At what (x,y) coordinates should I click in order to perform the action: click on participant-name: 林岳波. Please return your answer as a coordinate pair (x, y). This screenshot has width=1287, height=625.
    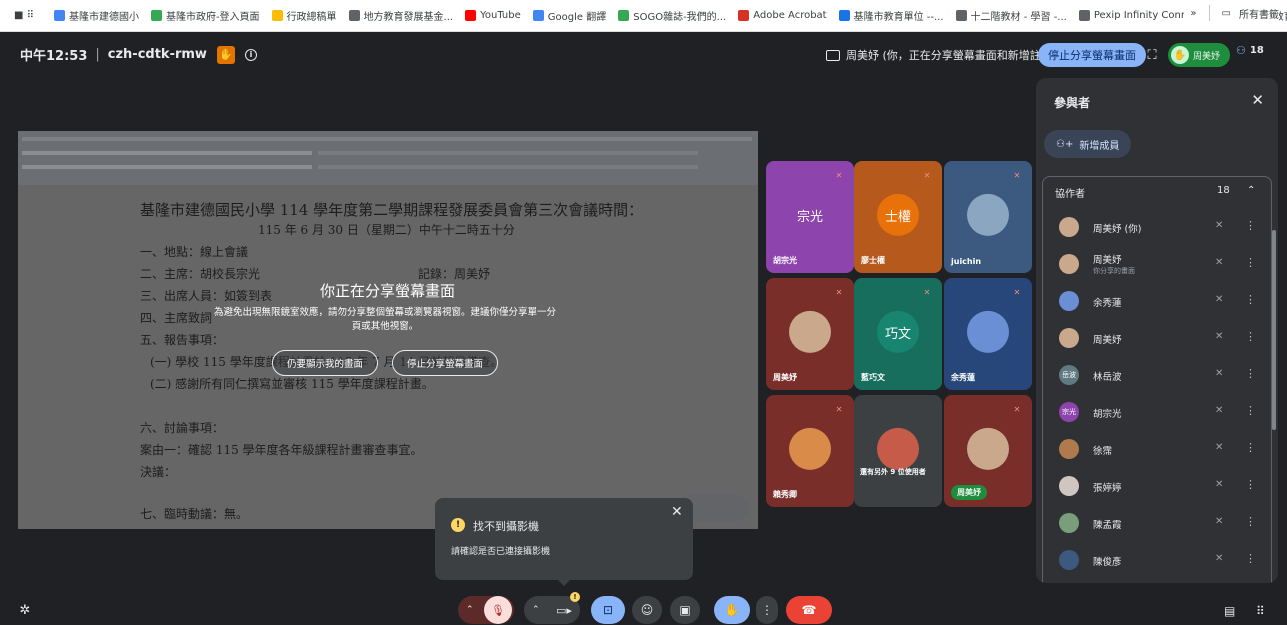
    Looking at the image, I should click on (1107, 377).